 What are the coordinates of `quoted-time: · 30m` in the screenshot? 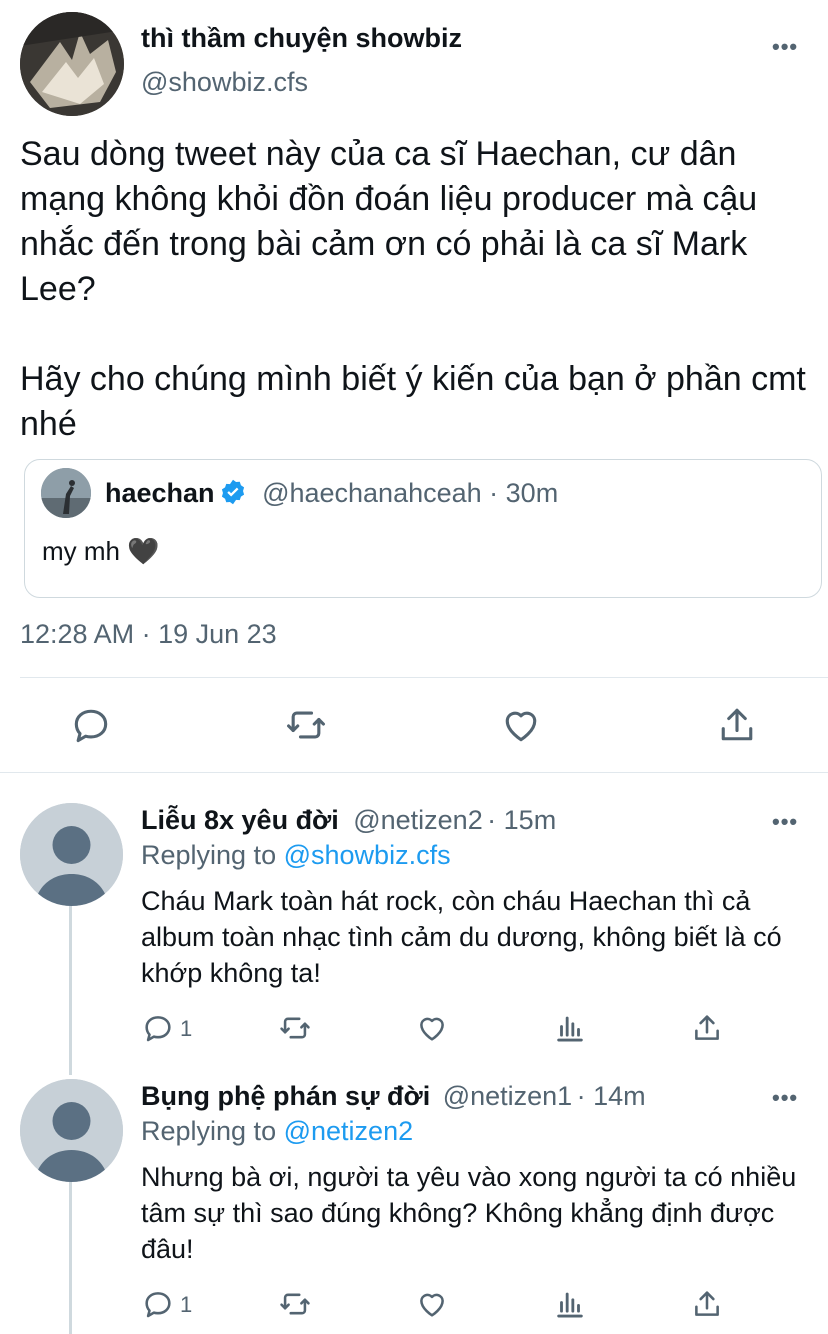 It's located at (524, 493).